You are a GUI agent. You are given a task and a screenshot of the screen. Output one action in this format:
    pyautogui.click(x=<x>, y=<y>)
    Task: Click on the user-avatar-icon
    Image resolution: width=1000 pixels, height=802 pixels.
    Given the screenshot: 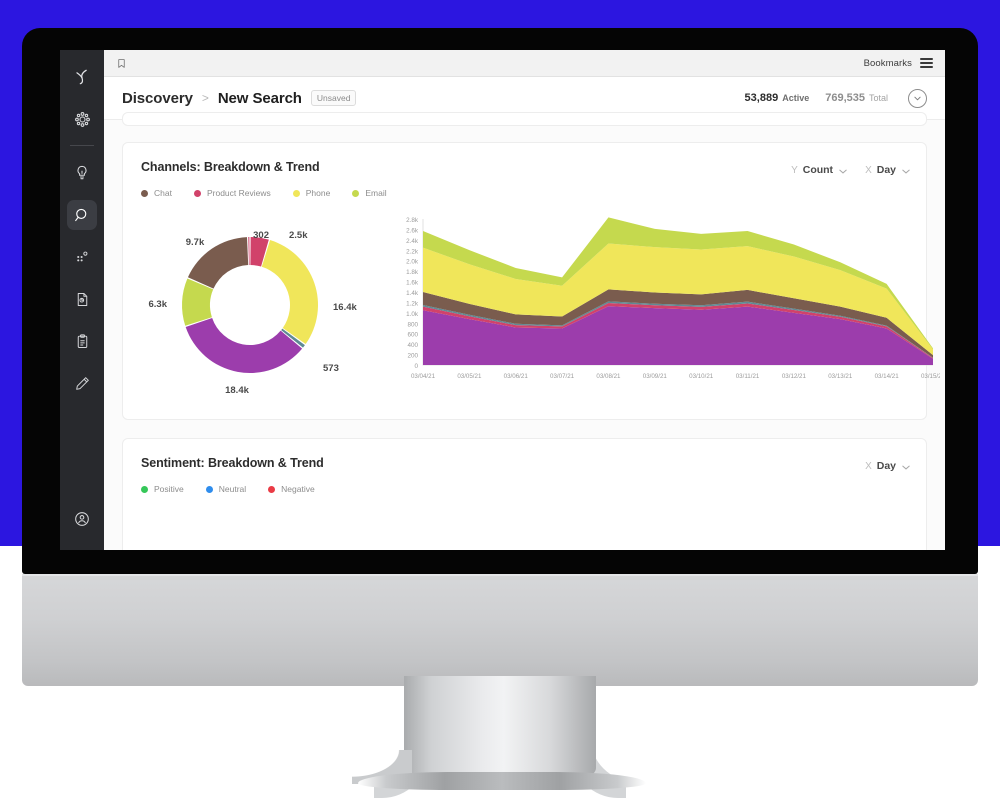 What is the action you would take?
    pyautogui.click(x=82, y=519)
    